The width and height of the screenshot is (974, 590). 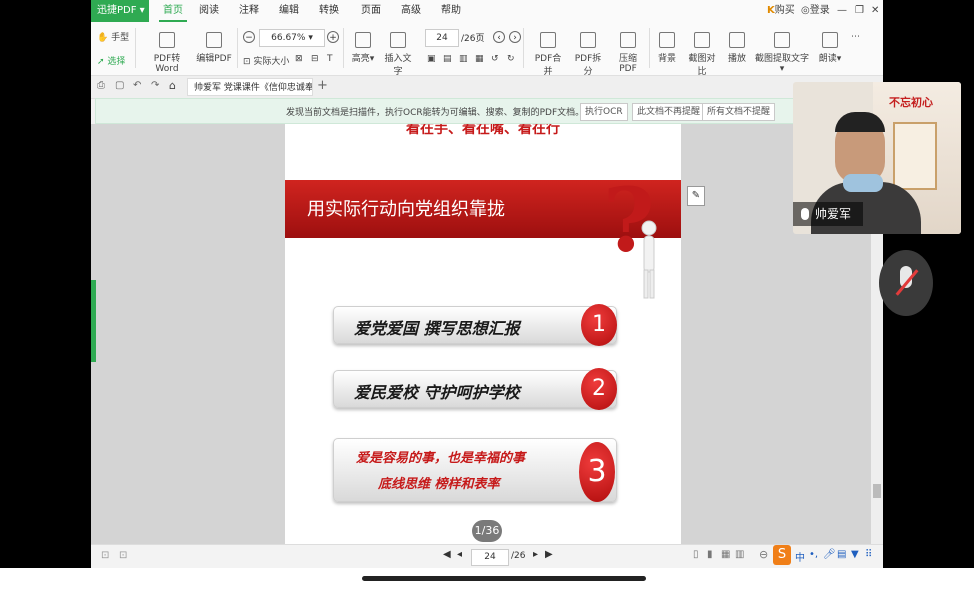 I want to click on rotate-left-icon: ↺, so click(x=495, y=59).